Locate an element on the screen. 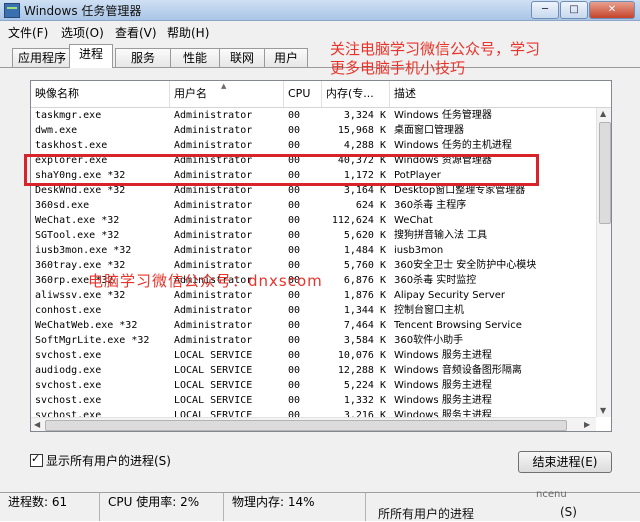 This screenshot has width=640, height=522. process-name: SoftMgrLite.exe *32 is located at coordinates (92, 340).